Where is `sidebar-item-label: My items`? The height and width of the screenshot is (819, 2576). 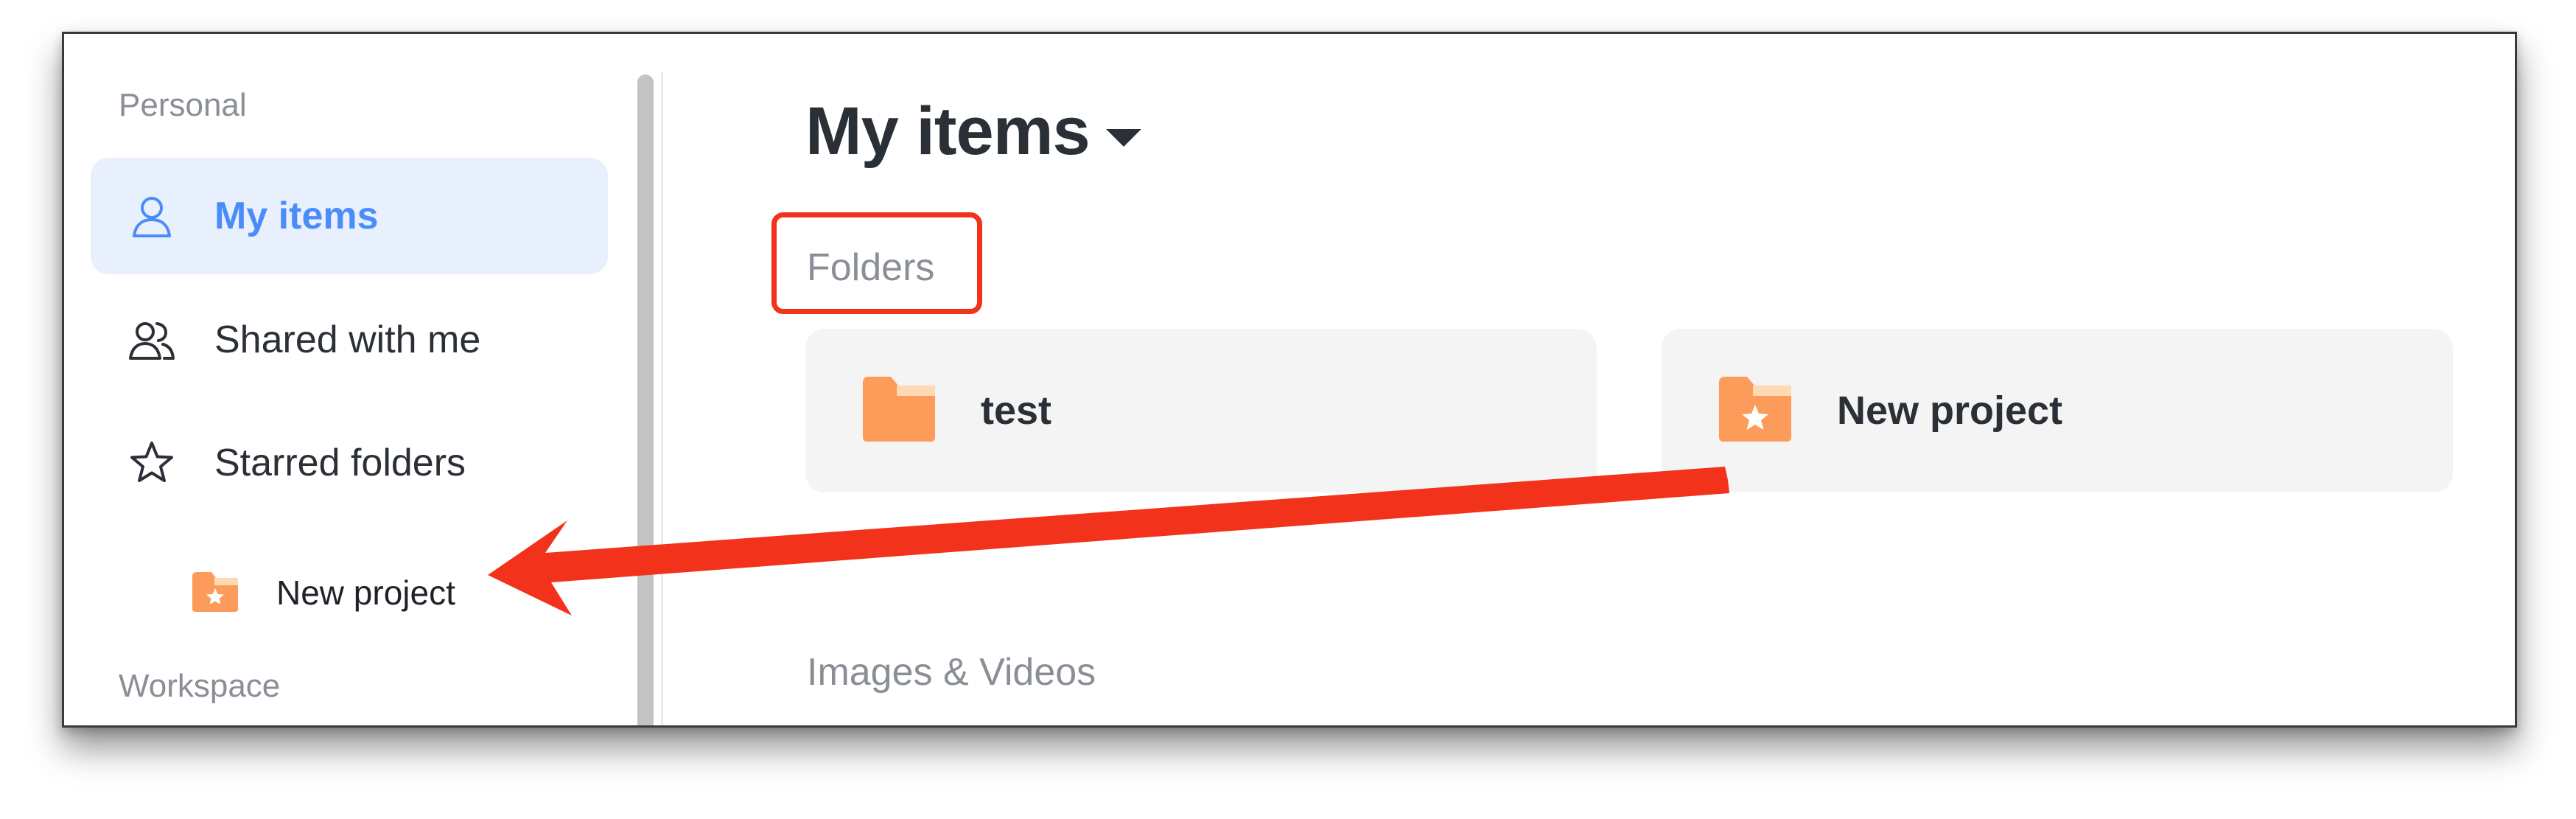
sidebar-item-label: My items is located at coordinates (296, 216).